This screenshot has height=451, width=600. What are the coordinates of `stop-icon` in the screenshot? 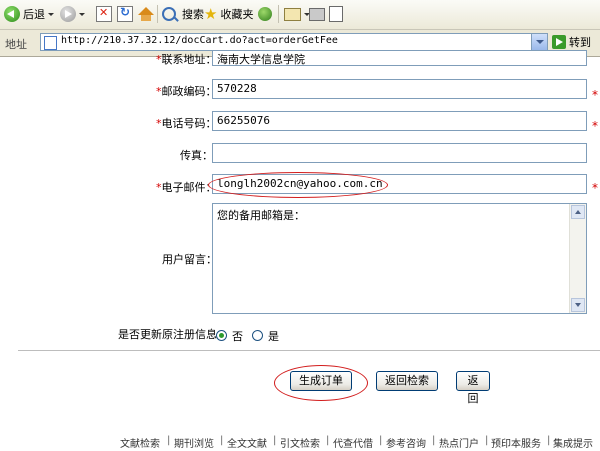 It's located at (104, 14).